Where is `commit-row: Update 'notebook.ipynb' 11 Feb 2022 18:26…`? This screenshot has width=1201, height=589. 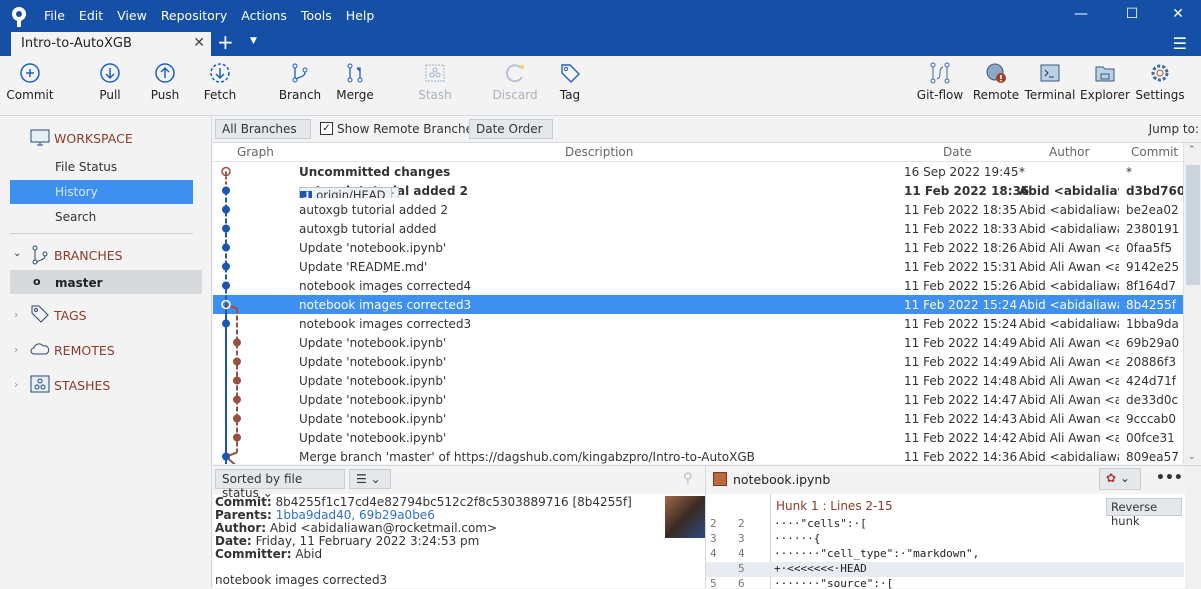 commit-row: Update 'notebook.ipynb' 11 Feb 2022 18:26… is located at coordinates (698, 247).